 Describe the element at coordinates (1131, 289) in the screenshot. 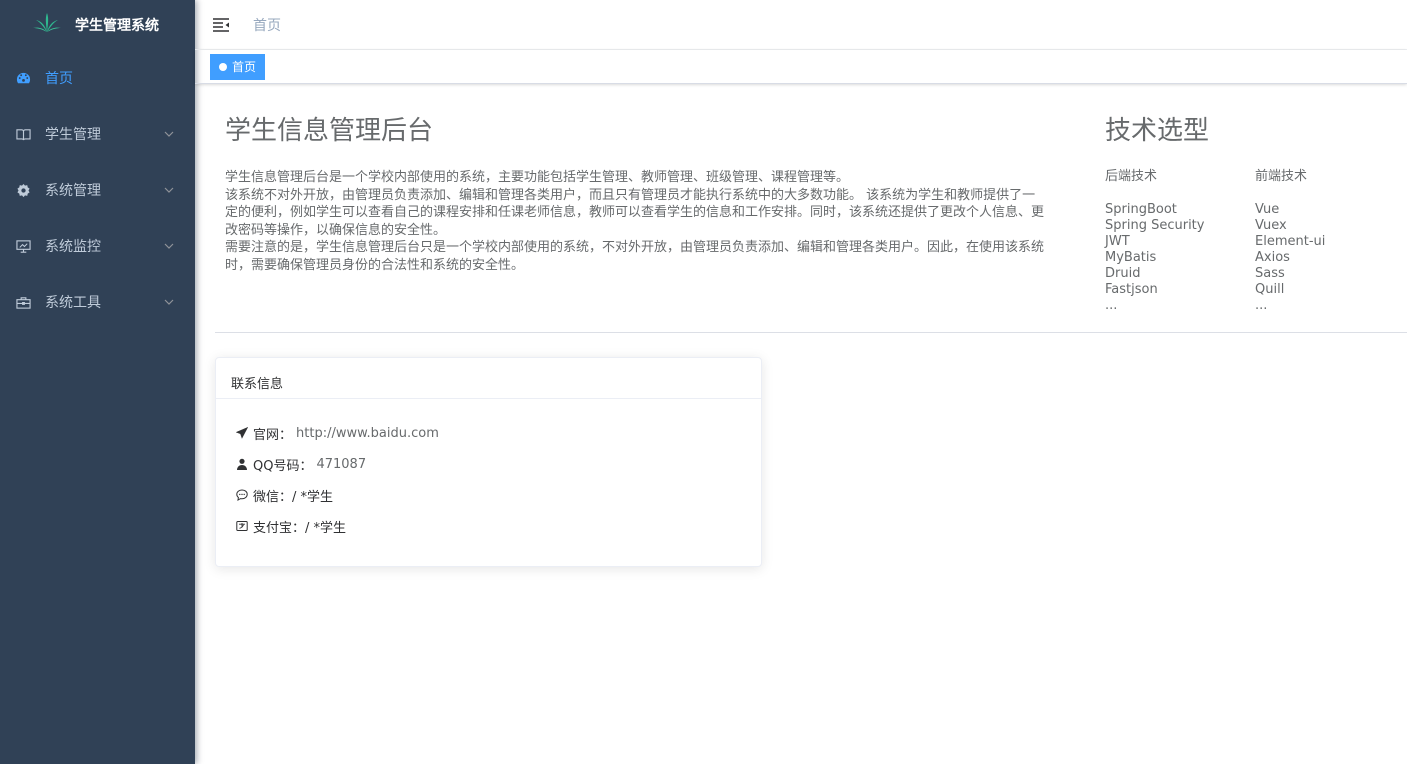

I see `tech-item: Fastjson` at that location.